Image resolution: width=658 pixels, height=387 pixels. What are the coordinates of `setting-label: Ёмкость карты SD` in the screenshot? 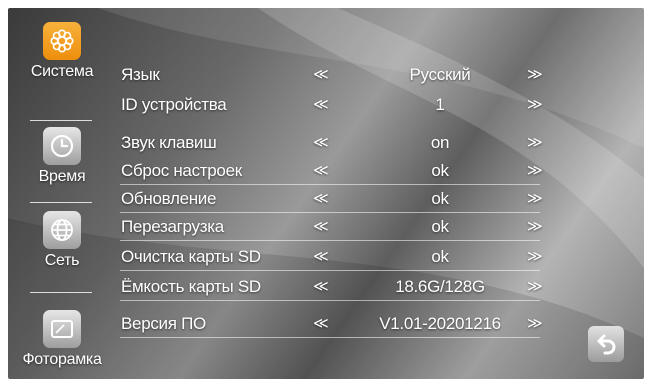 It's located at (191, 286).